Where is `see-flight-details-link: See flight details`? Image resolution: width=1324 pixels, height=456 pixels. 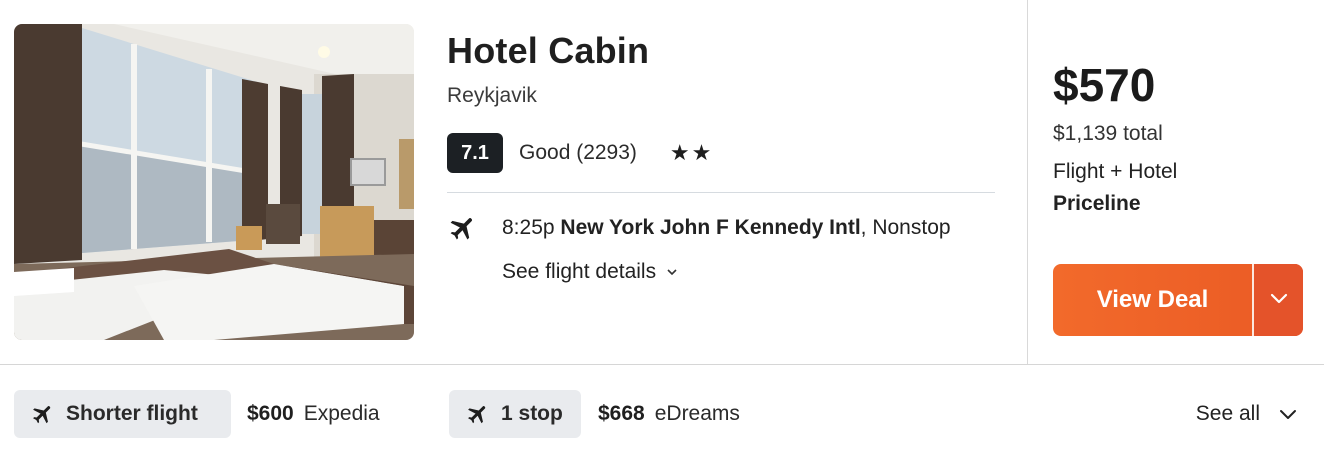
see-flight-details-link: See flight details is located at coordinates (591, 272).